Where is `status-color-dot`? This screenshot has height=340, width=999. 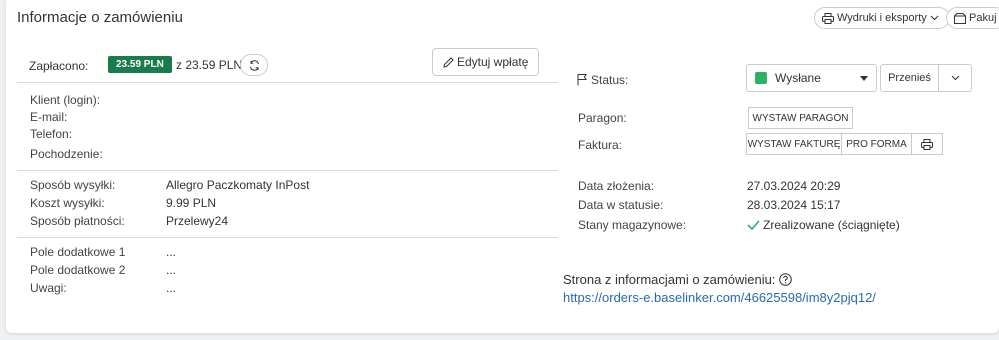 status-color-dot is located at coordinates (761, 78).